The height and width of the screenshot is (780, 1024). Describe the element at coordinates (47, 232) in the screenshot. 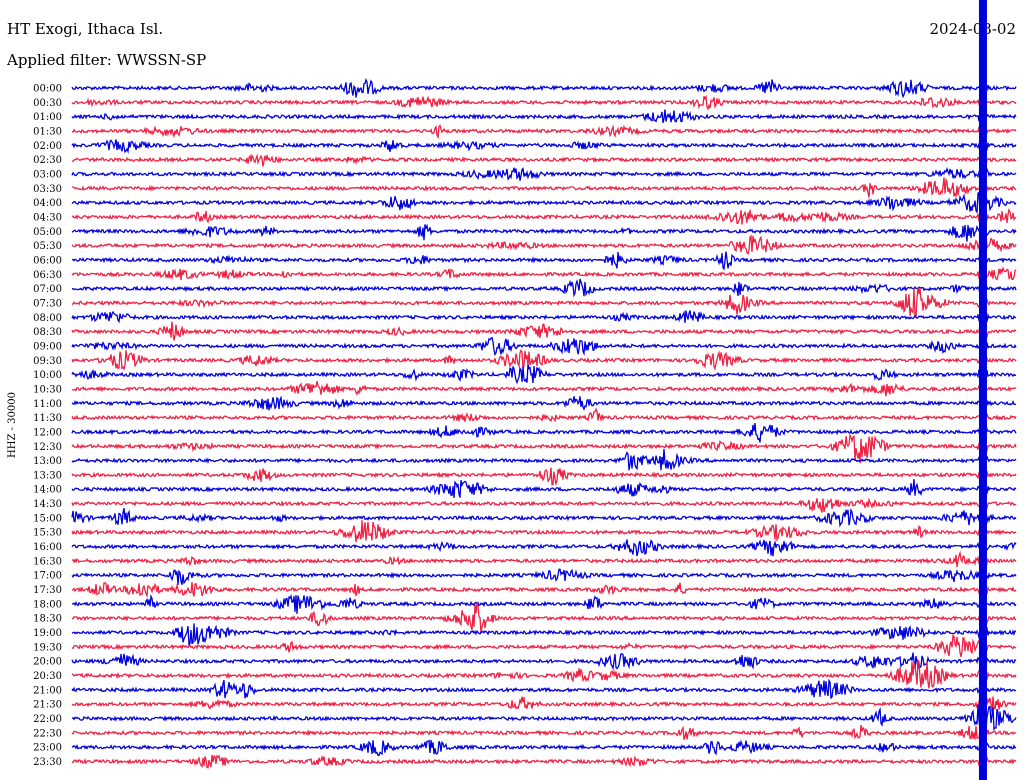

I see `row-time-label: 05:00` at that location.